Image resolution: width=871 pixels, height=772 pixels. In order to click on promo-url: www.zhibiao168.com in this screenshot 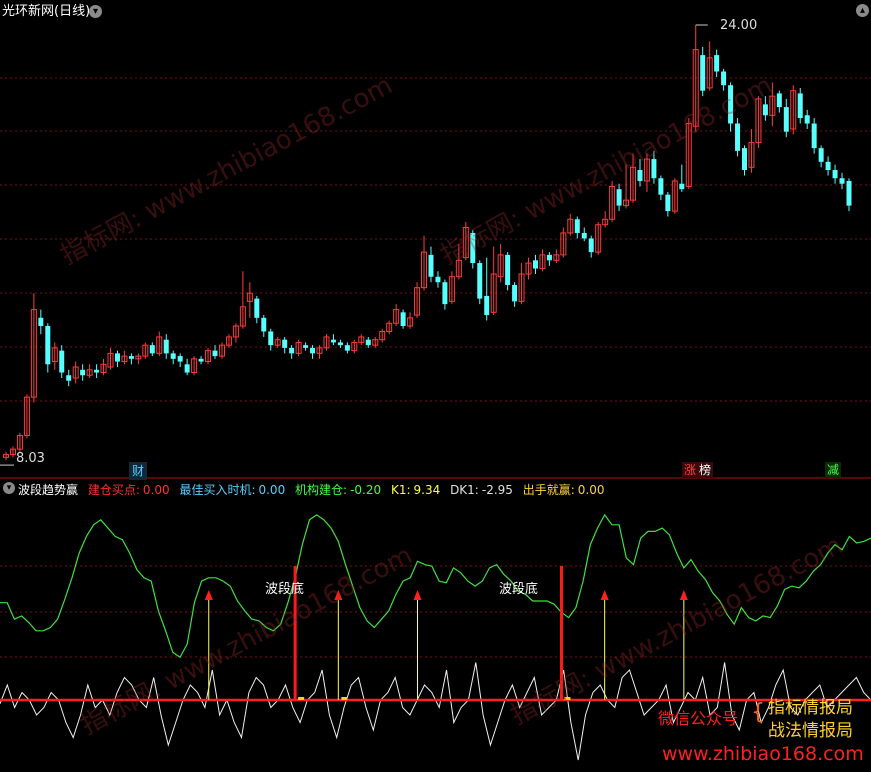, I will do `click(763, 754)`.